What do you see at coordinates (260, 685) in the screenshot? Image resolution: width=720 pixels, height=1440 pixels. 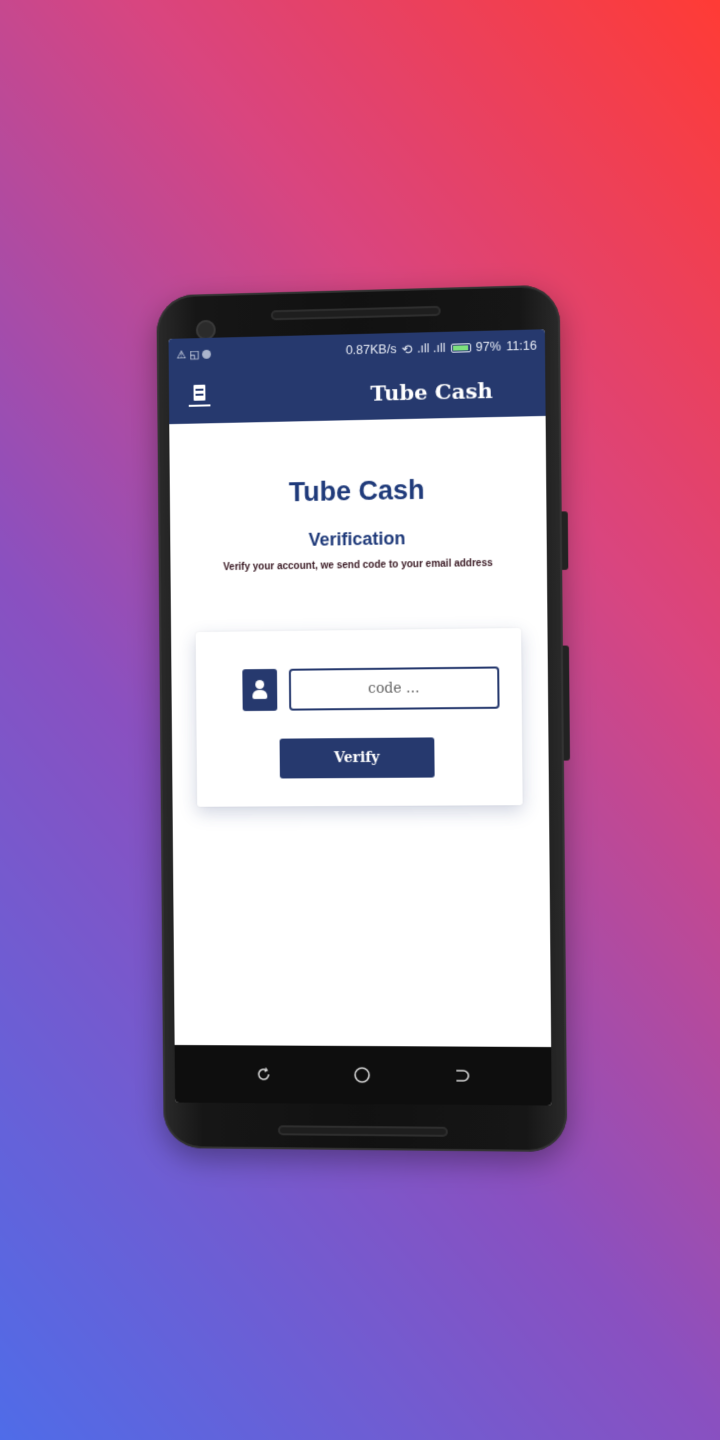 I see `user-icon-head` at bounding box center [260, 685].